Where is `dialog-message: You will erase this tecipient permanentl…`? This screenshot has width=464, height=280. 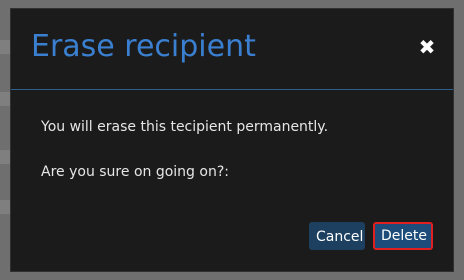
dialog-message: You will erase this tecipient permanentl… is located at coordinates (185, 127).